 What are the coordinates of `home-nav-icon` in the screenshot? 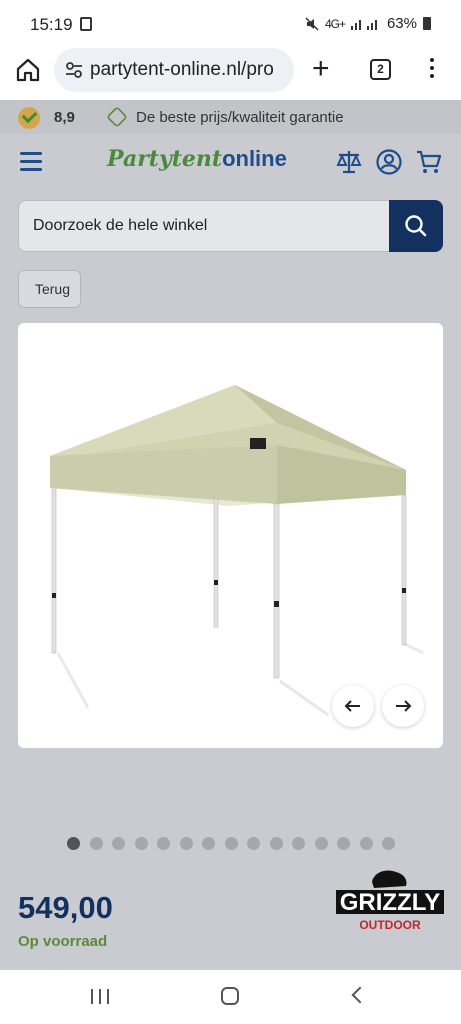 It's located at (230, 996).